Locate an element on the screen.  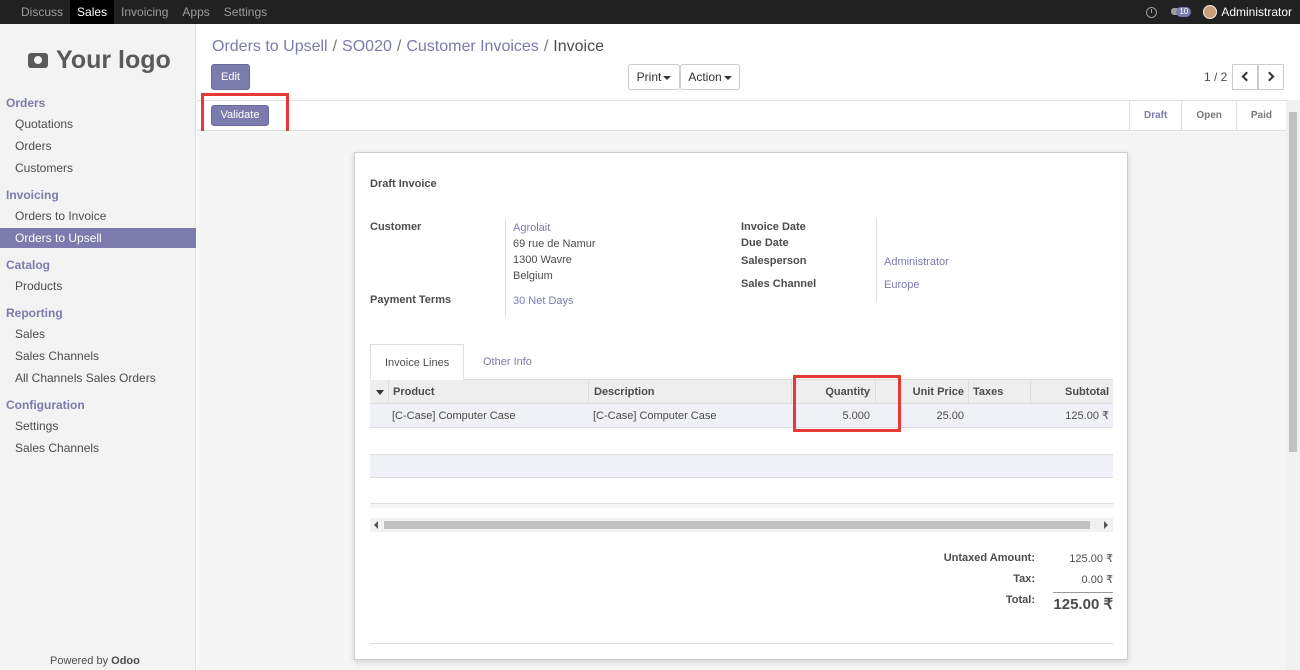
sidebar-item-sales-channels: Sales Channels is located at coordinates (98, 356).